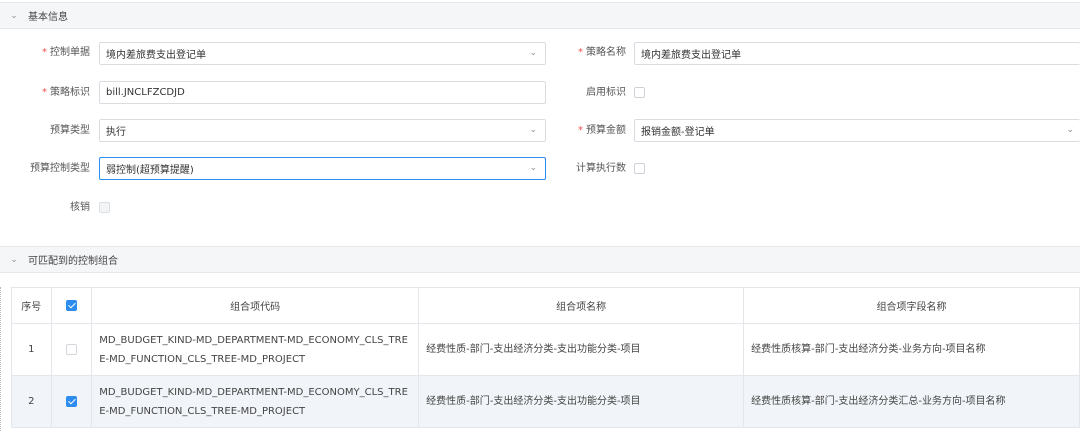 This screenshot has height=431, width=1080. I want to click on budget-control-type-label: 预算控制类型, so click(60, 168).